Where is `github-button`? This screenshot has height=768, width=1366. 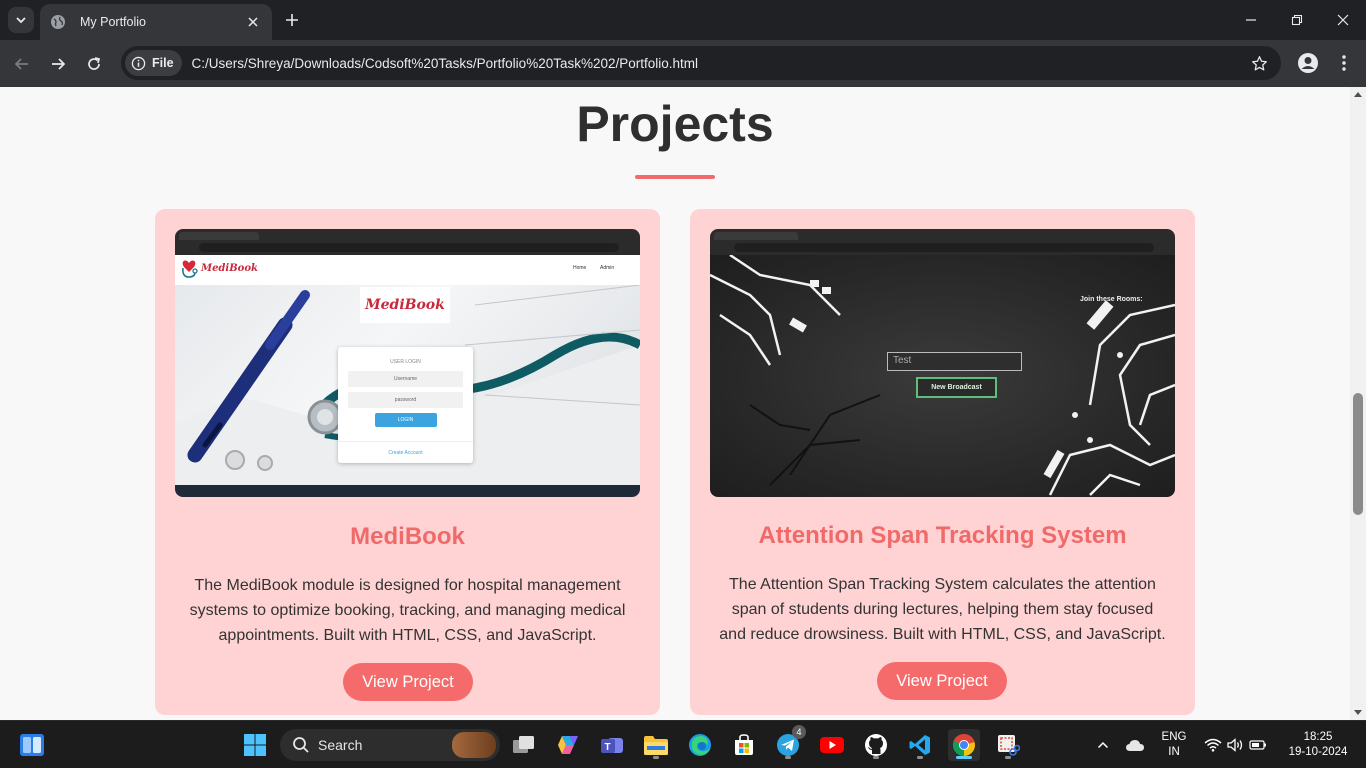 github-button is located at coordinates (876, 745).